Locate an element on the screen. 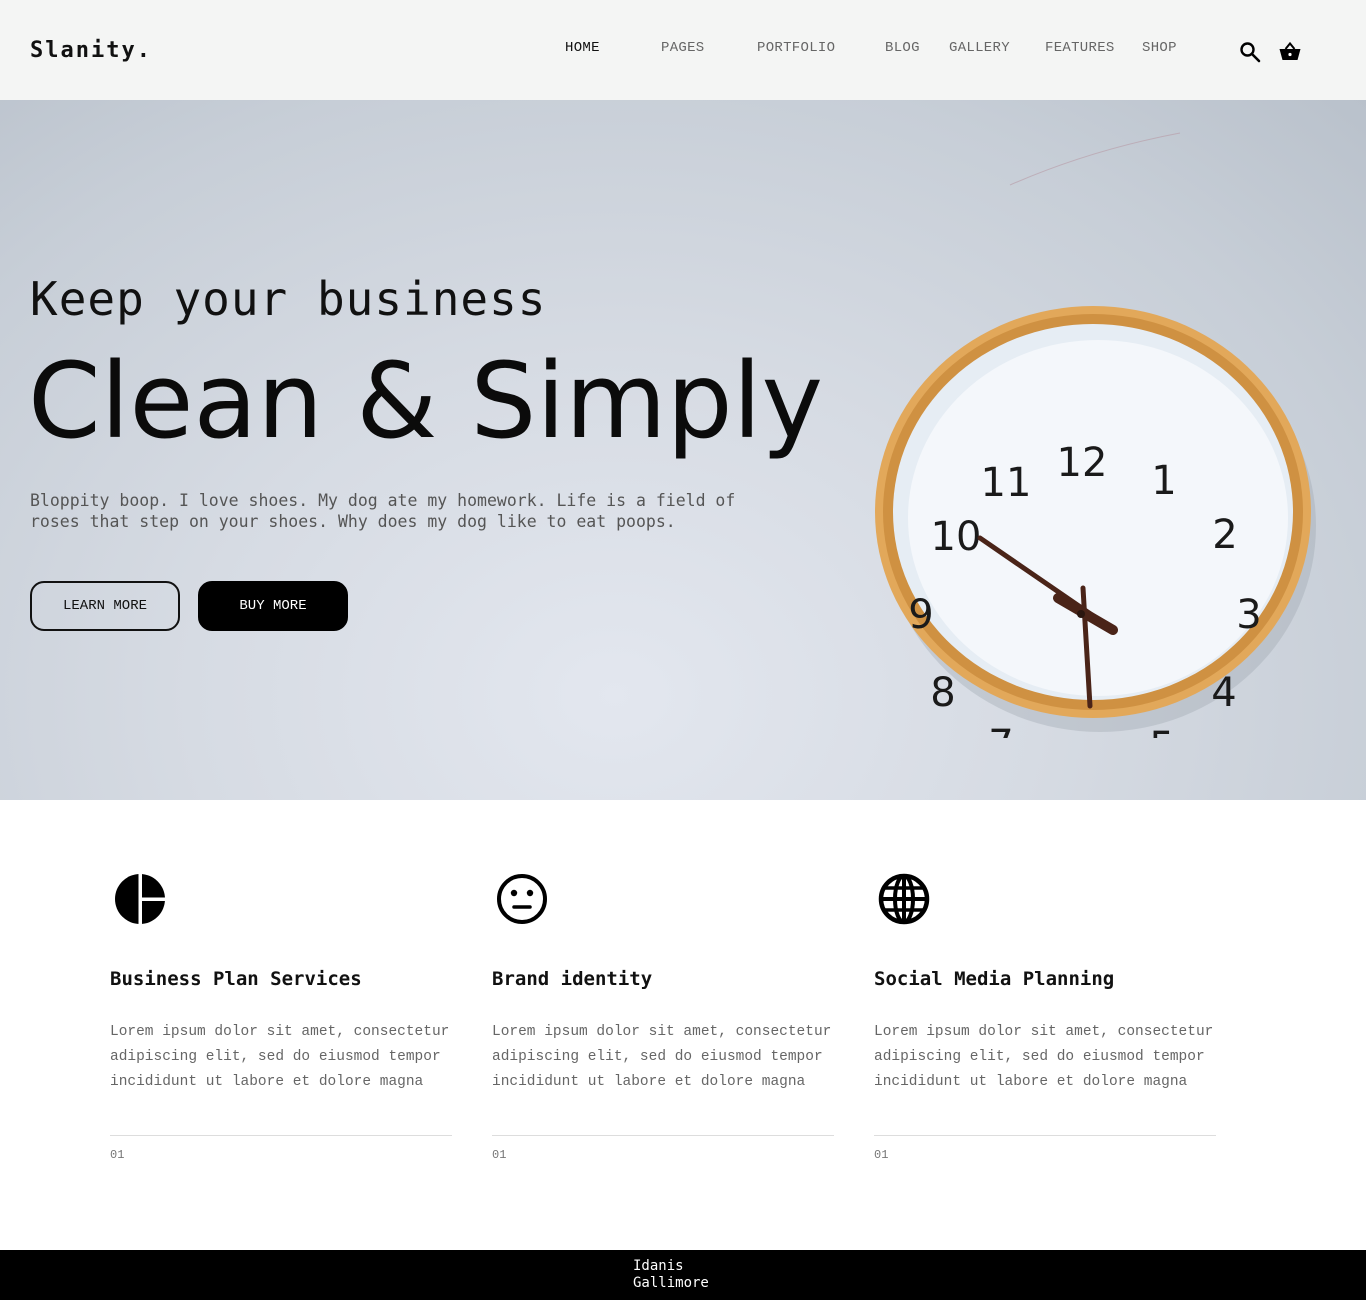 This screenshot has width=1366, height=1300. nav-item-blog: BLOG is located at coordinates (902, 48).